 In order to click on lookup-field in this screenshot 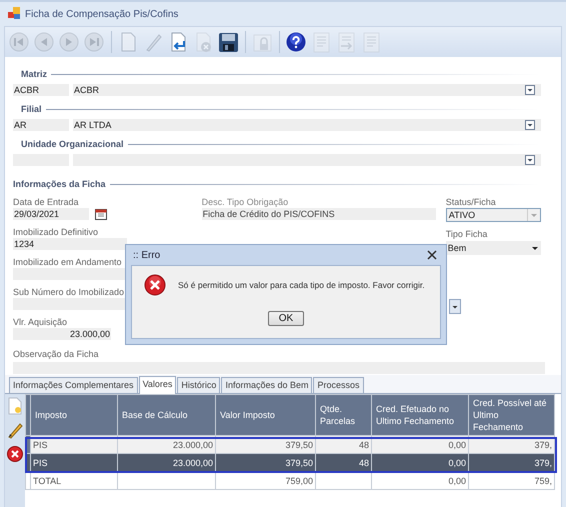, I will do `click(307, 160)`.